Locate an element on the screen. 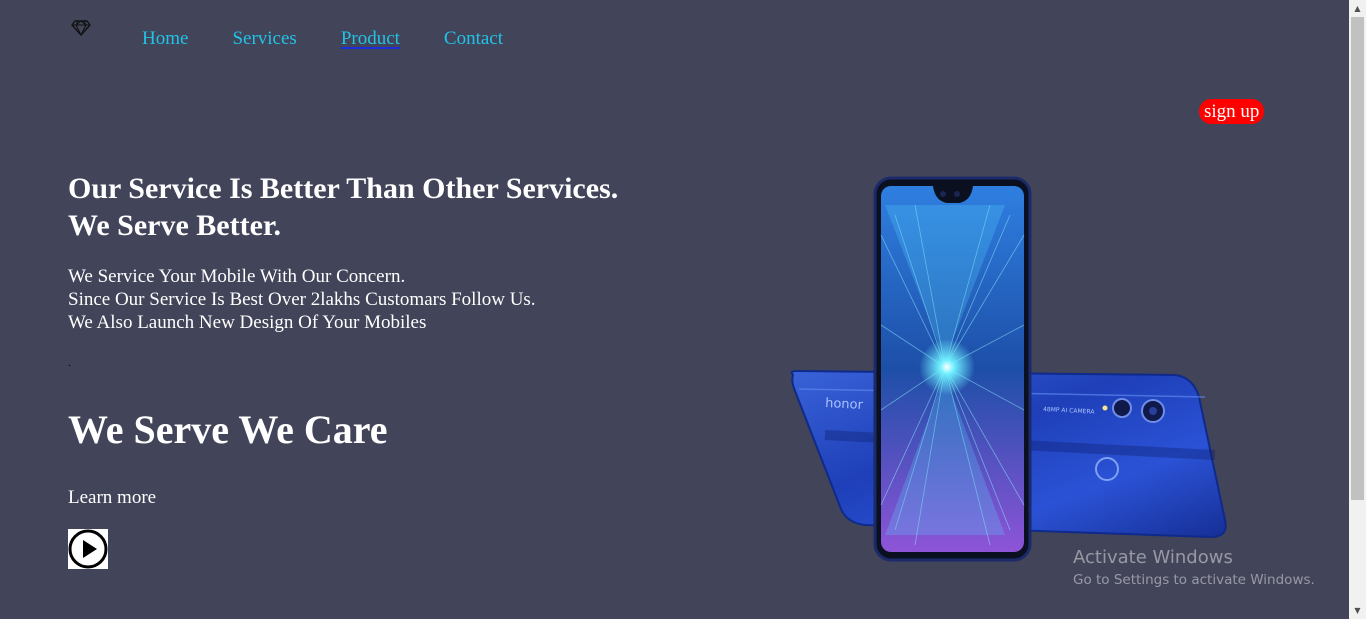  nav-product: Product is located at coordinates (370, 39).